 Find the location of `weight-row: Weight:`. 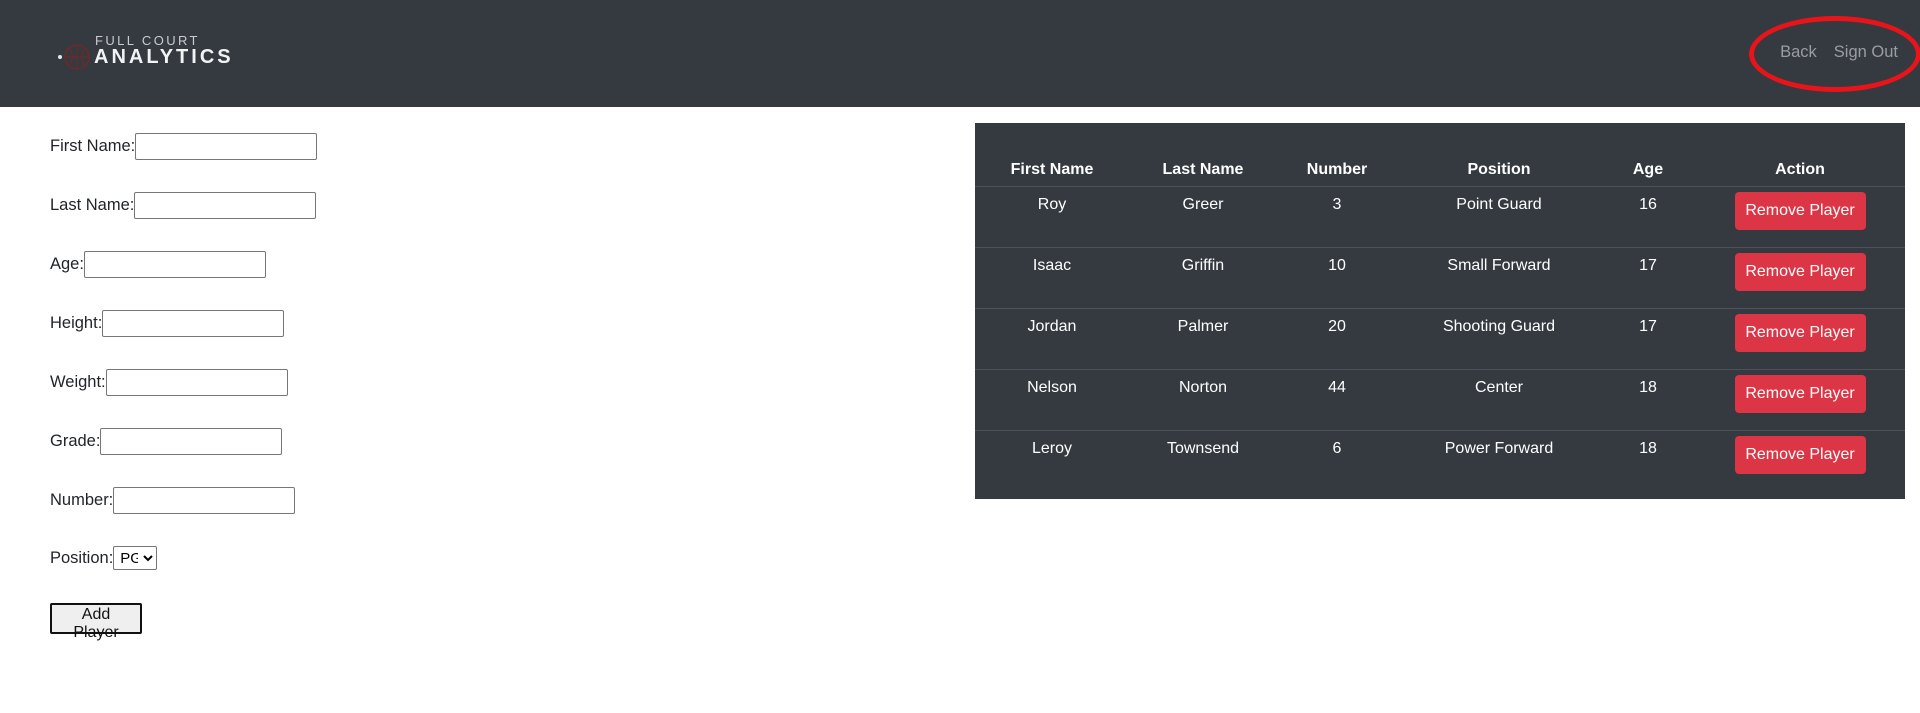

weight-row: Weight: is located at coordinates (169, 382).